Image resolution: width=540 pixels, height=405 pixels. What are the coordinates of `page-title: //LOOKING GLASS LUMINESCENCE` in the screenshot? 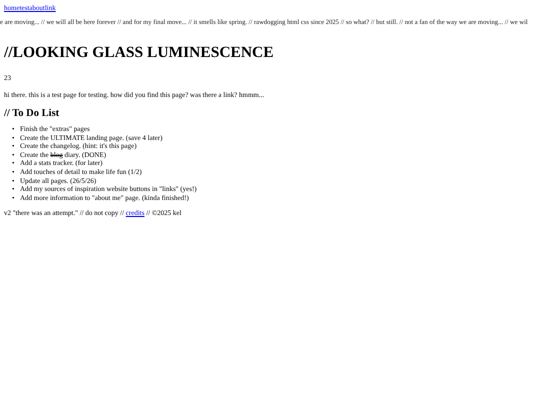 It's located at (139, 53).